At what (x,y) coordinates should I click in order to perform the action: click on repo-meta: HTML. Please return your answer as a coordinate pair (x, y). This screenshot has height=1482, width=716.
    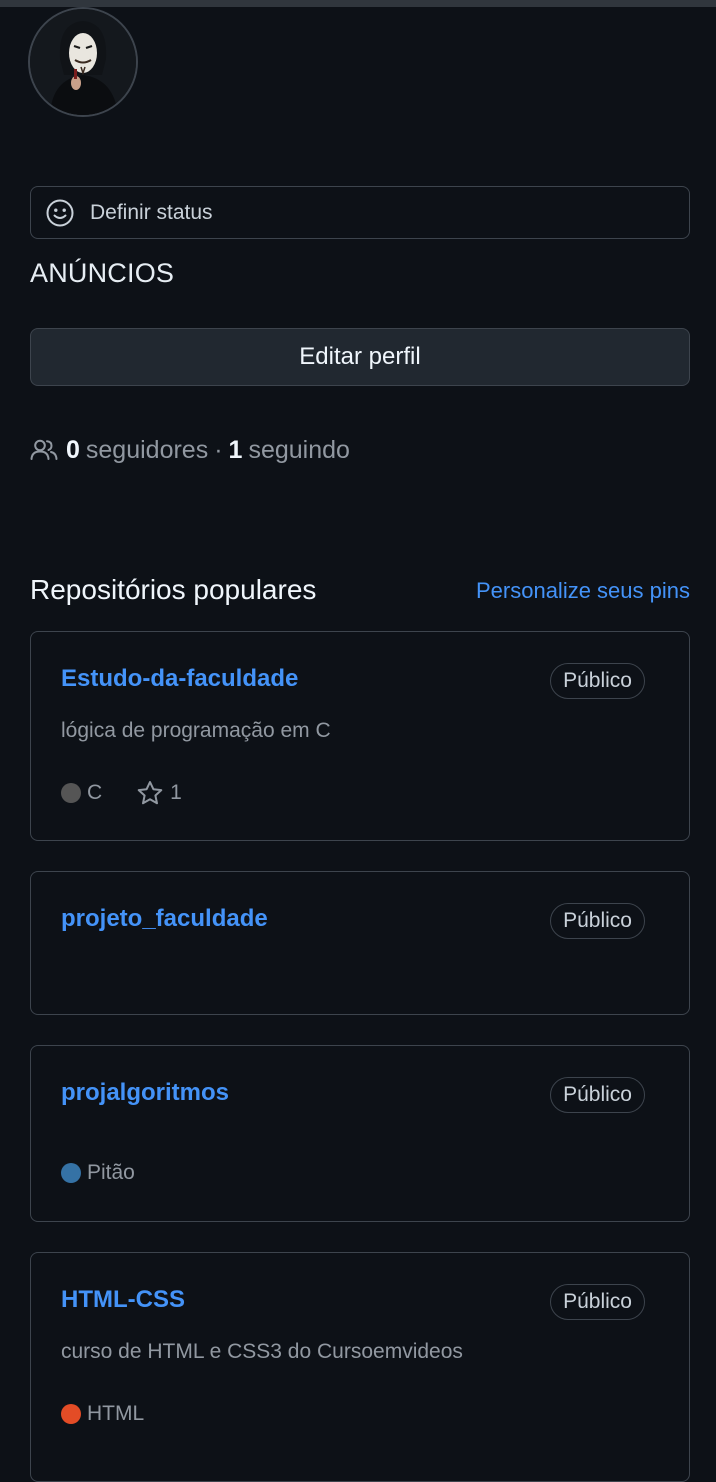
    Looking at the image, I should click on (102, 1414).